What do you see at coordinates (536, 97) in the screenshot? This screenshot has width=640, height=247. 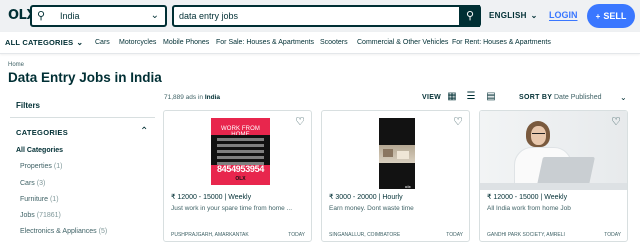 I see `sort-by-label: SORT BY` at bounding box center [536, 97].